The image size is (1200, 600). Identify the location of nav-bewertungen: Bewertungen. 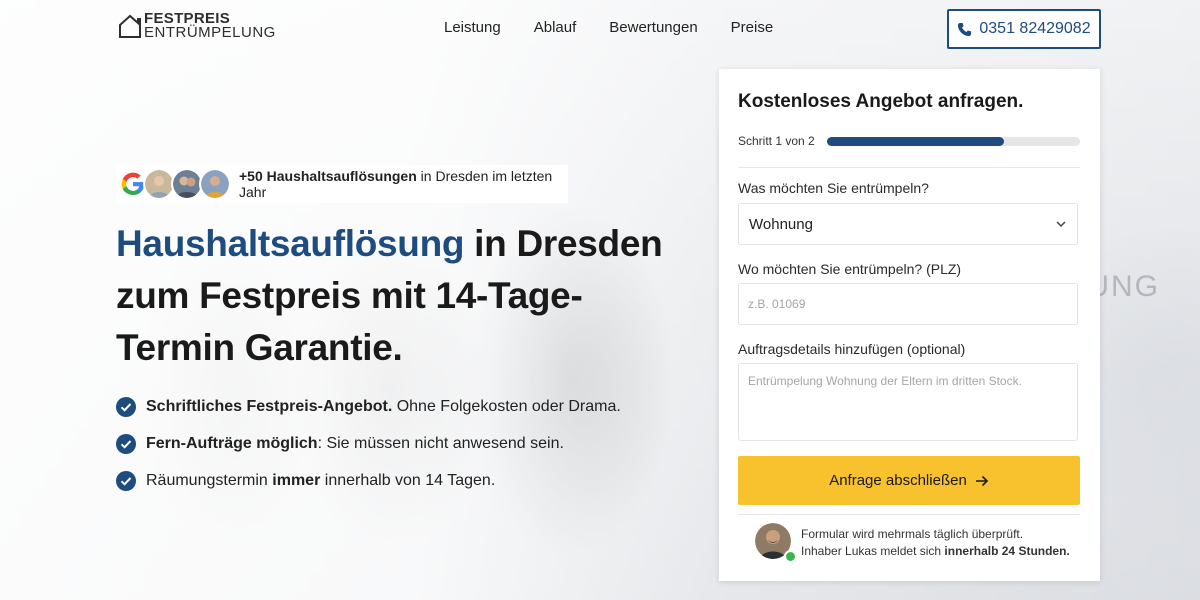
(653, 27).